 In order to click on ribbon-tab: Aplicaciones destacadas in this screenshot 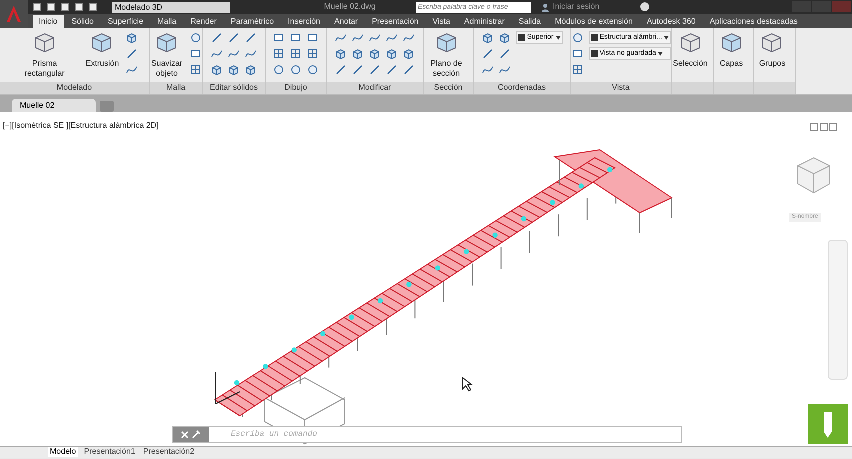, I will do `click(754, 21)`.